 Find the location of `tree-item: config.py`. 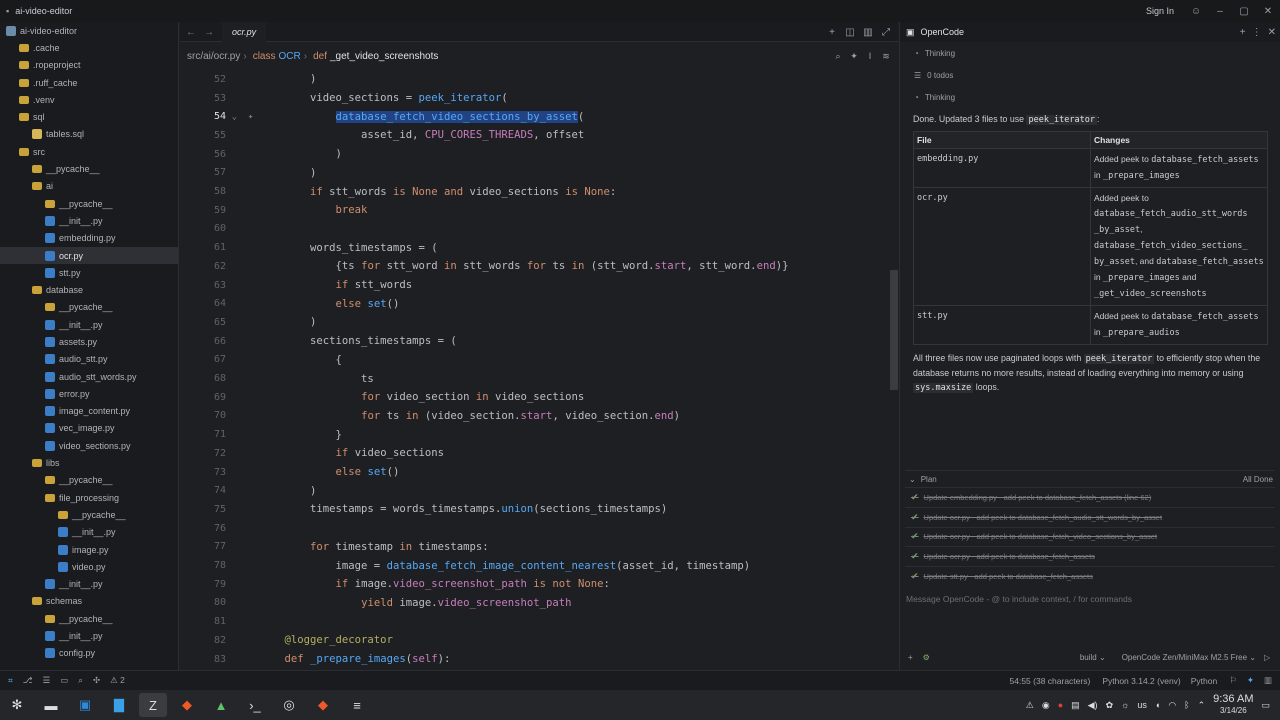

tree-item: config.py is located at coordinates (89, 653).